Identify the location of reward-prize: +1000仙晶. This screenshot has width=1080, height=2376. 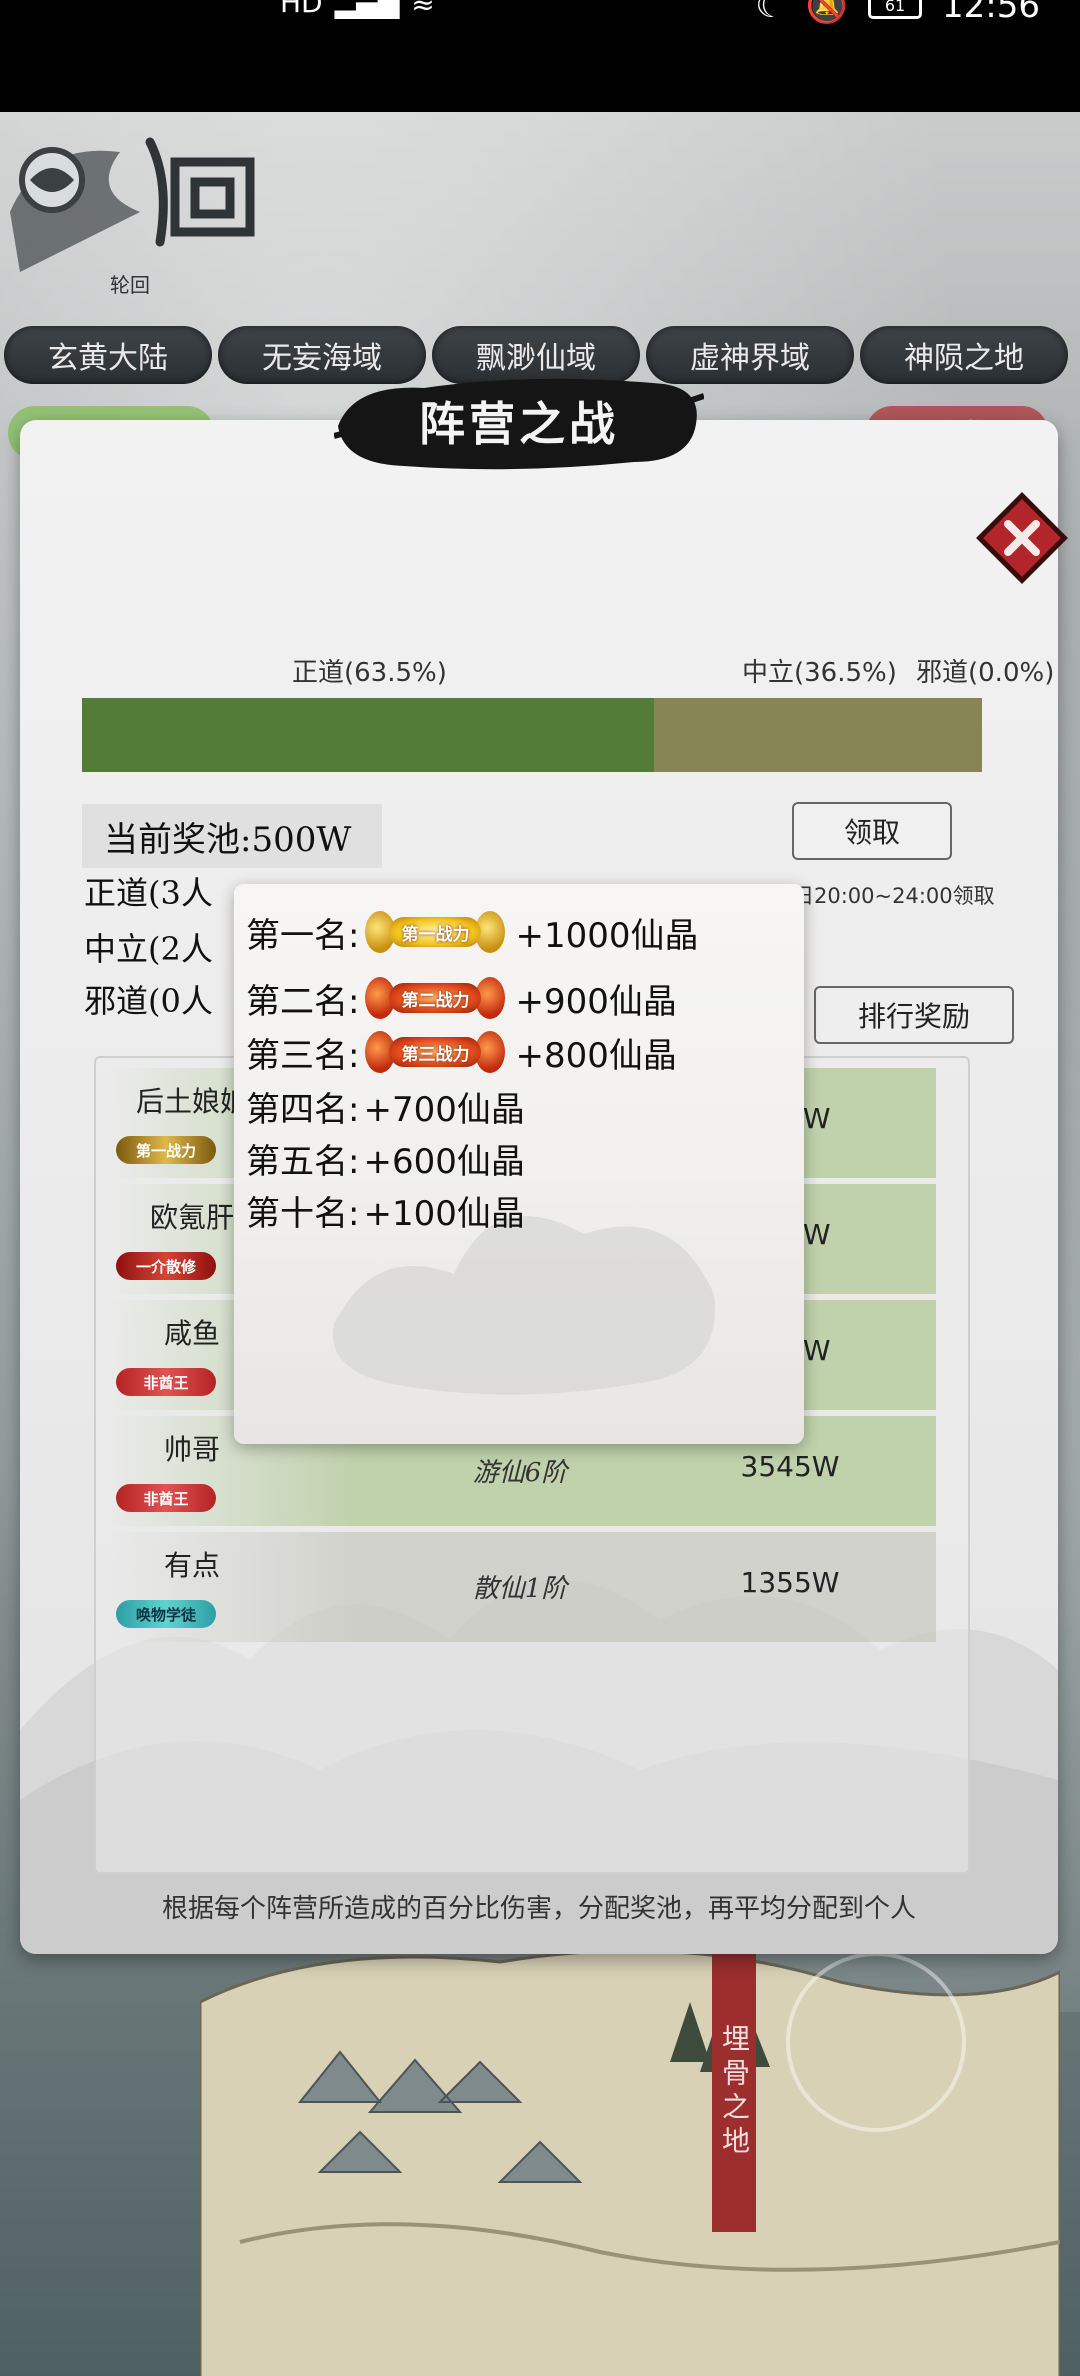
(607, 935).